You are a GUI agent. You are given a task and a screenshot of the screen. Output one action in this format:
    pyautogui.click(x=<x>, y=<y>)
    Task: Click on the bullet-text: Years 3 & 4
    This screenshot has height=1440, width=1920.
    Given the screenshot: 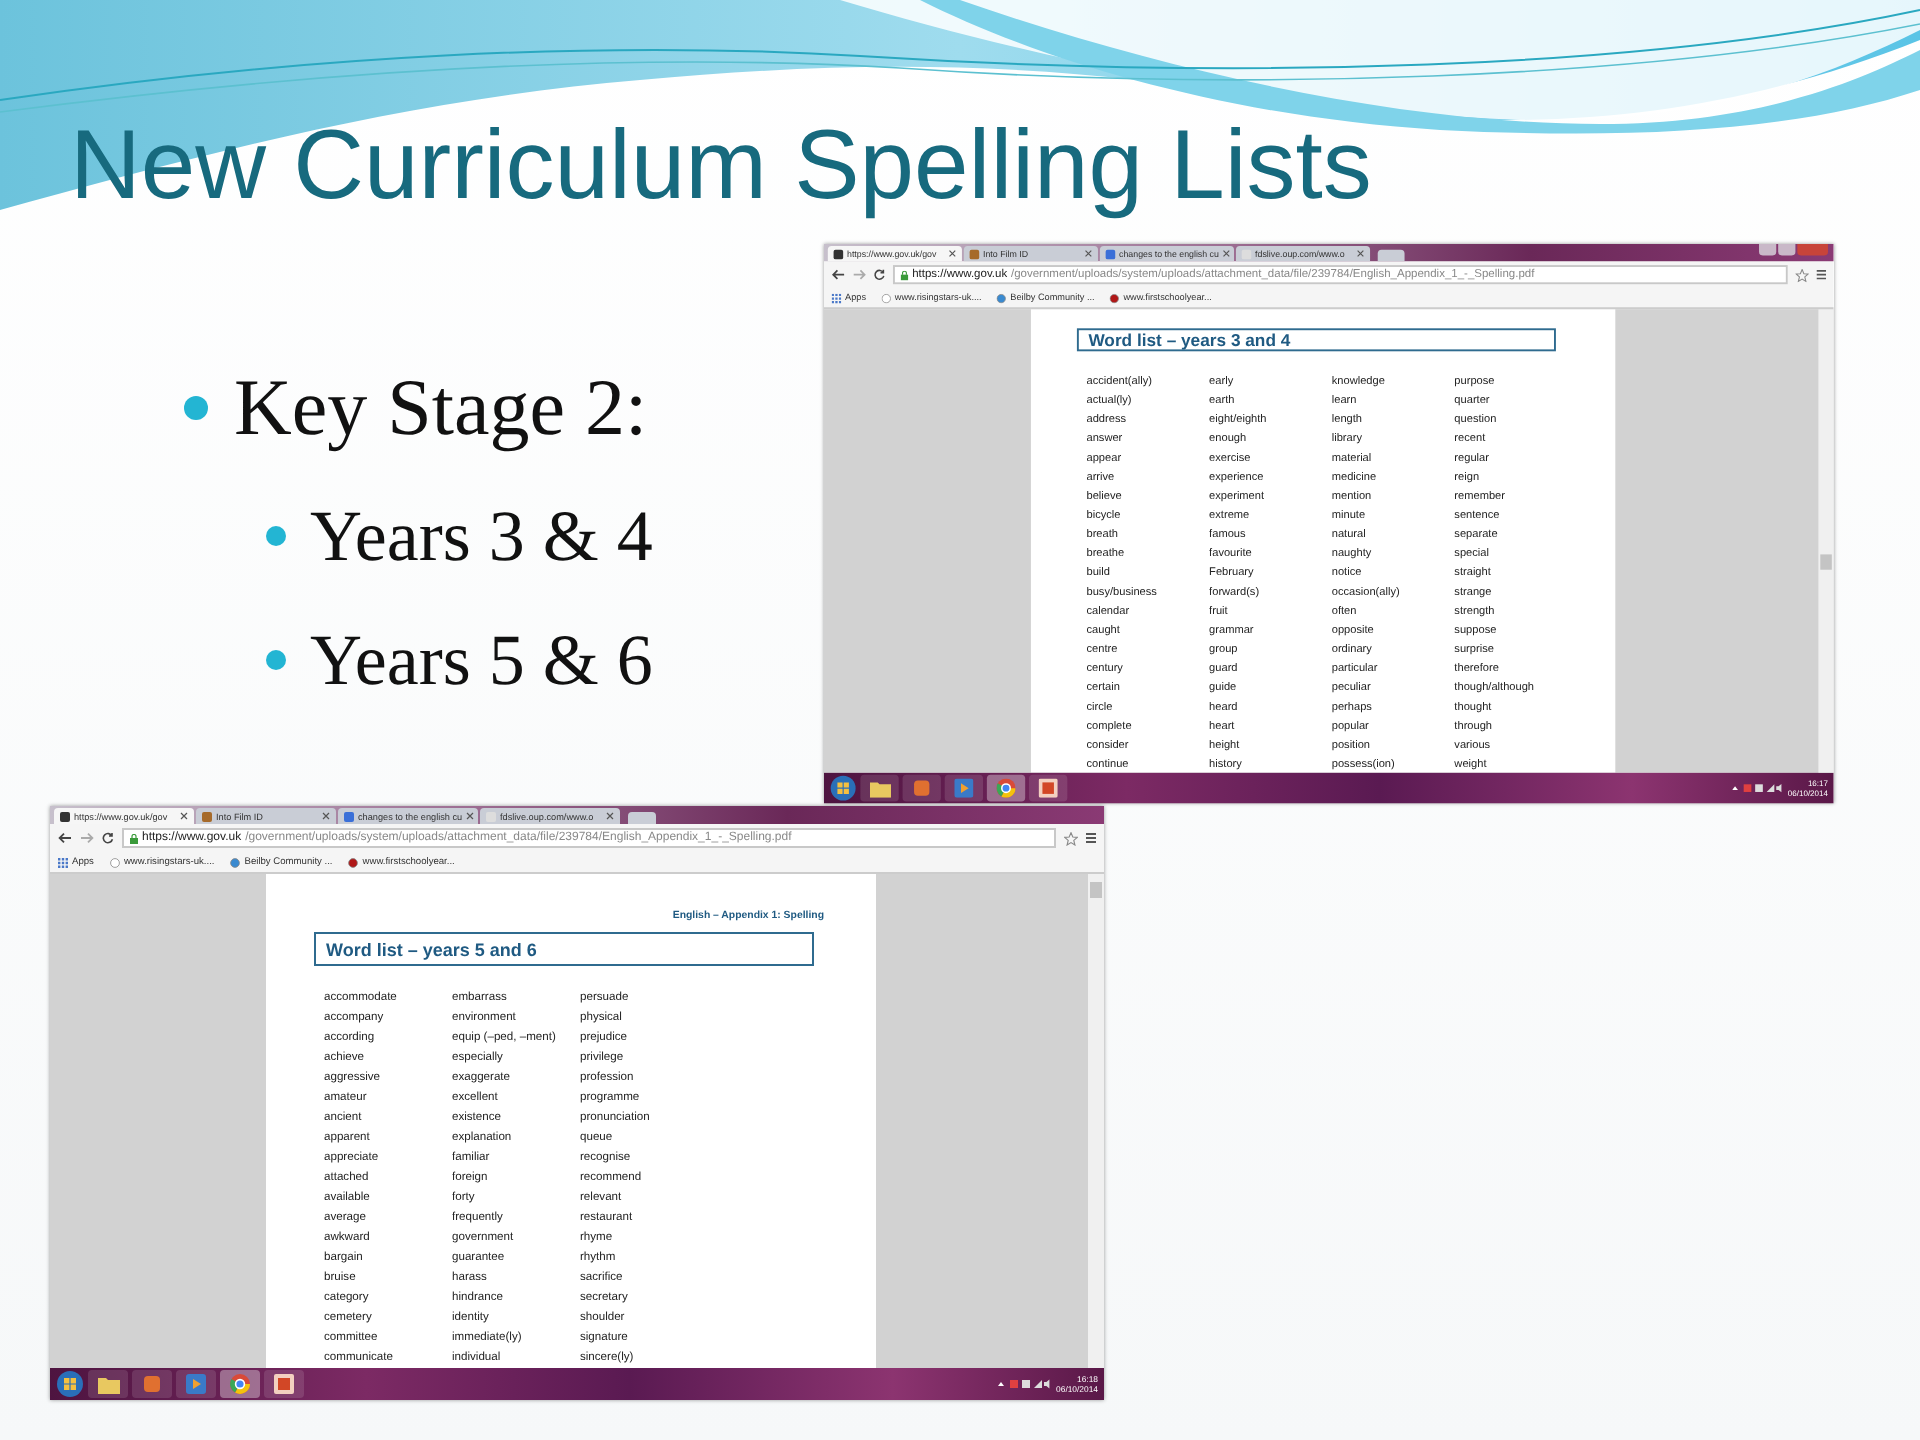 What is the action you would take?
    pyautogui.click(x=481, y=536)
    